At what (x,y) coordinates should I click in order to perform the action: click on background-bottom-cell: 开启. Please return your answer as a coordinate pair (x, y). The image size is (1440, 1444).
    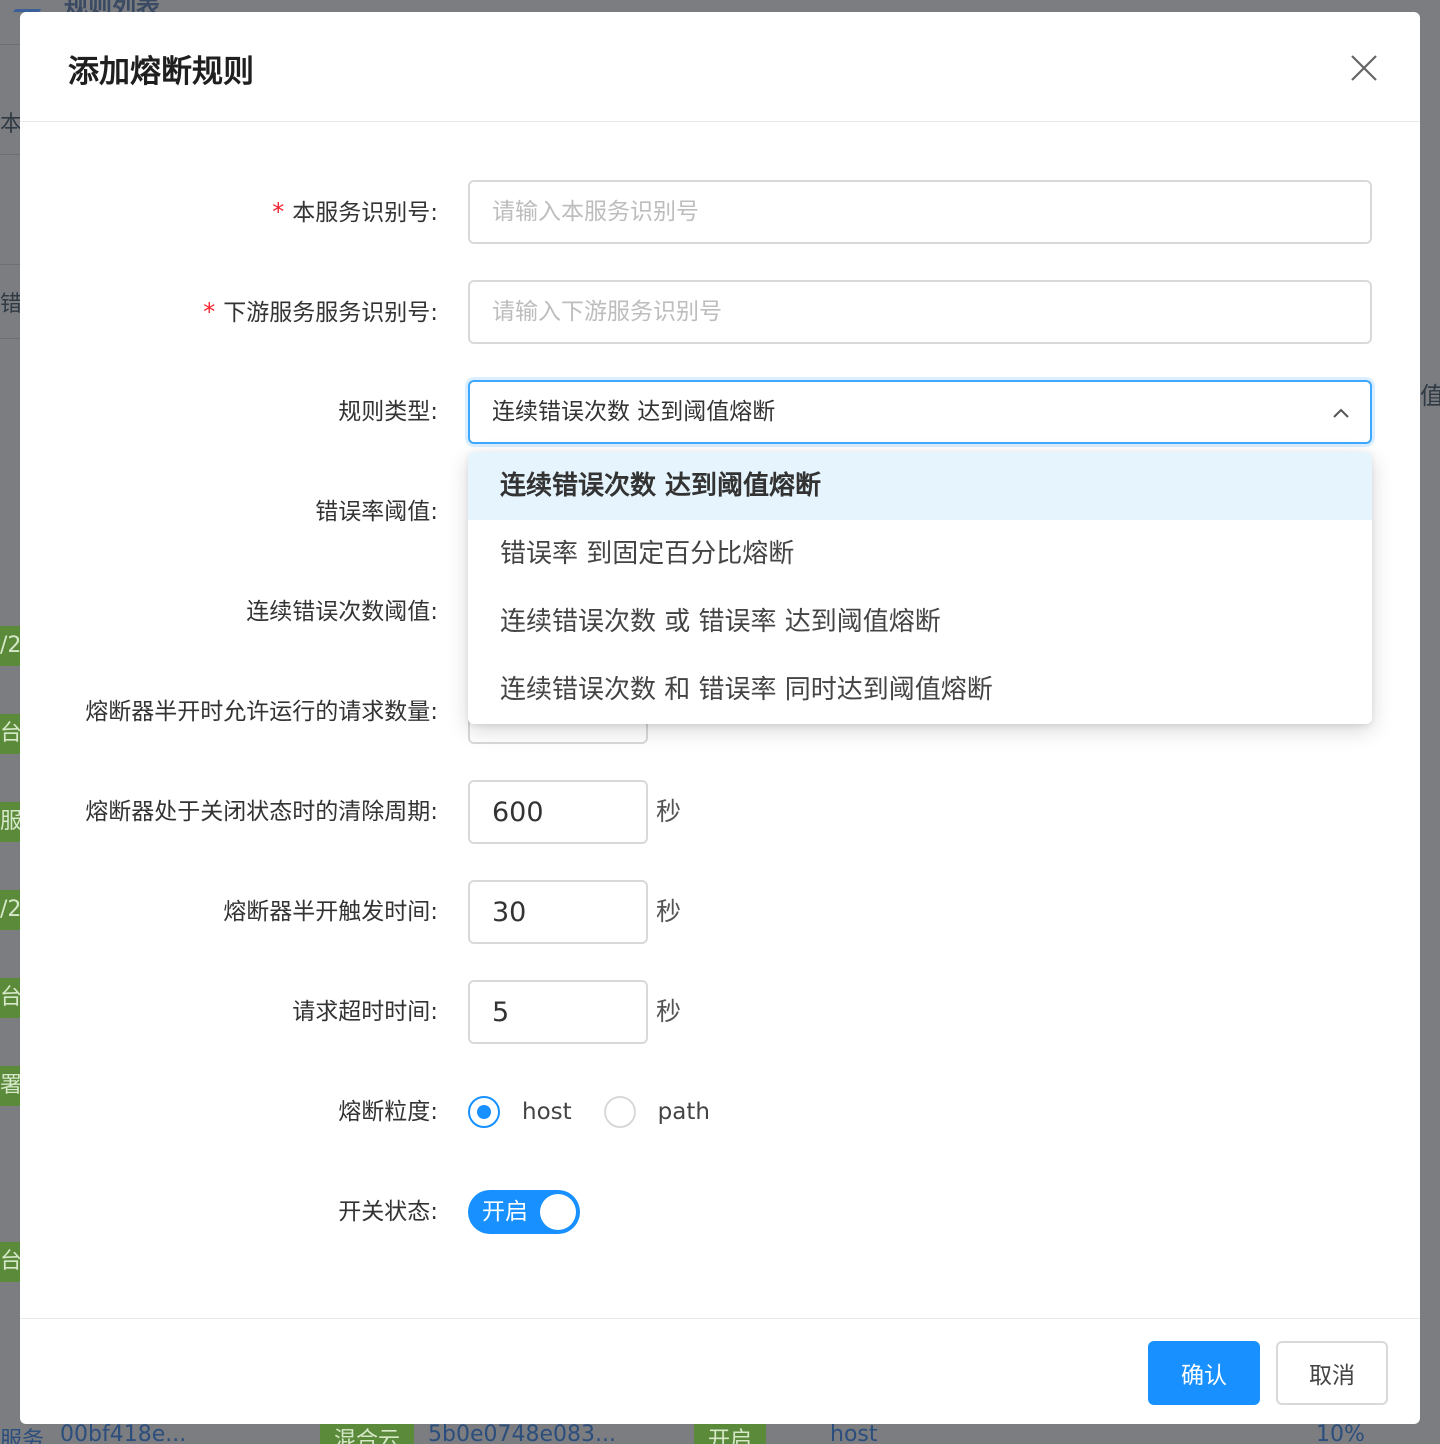
    Looking at the image, I should click on (730, 1434).